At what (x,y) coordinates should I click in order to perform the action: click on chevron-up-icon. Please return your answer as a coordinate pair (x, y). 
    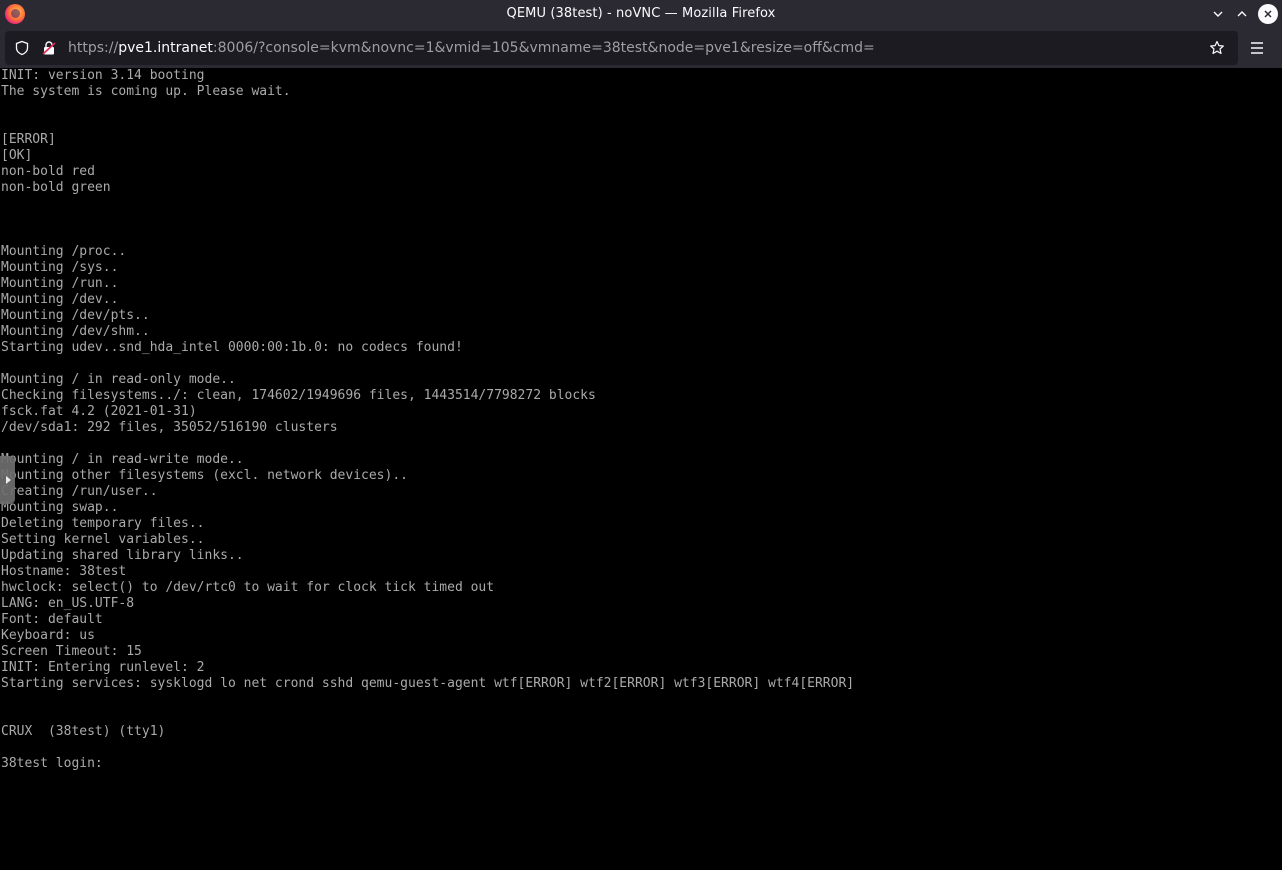
    Looking at the image, I should click on (1242, 14).